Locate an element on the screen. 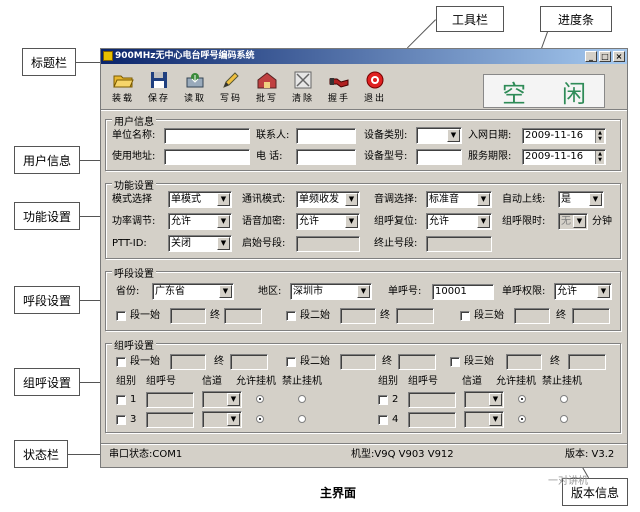 Image resolution: width=640 pixels, height=512 pixels. start-no-input is located at coordinates (328, 244).